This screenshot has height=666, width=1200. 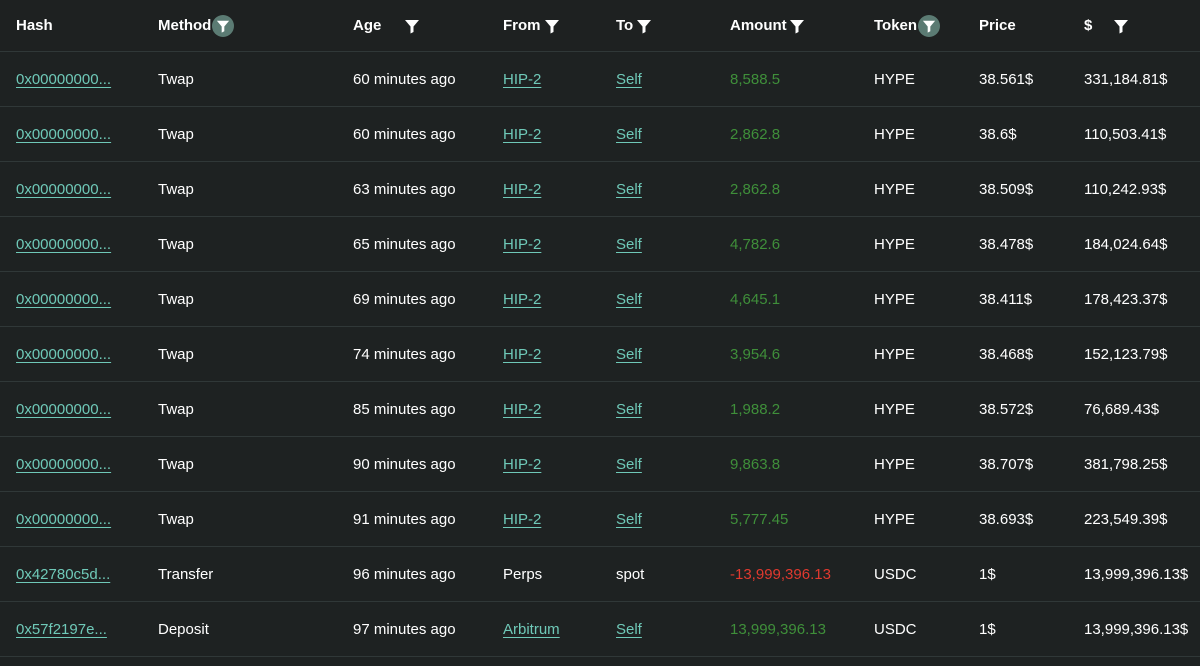 What do you see at coordinates (367, 25) in the screenshot?
I see `header-age-label: Age` at bounding box center [367, 25].